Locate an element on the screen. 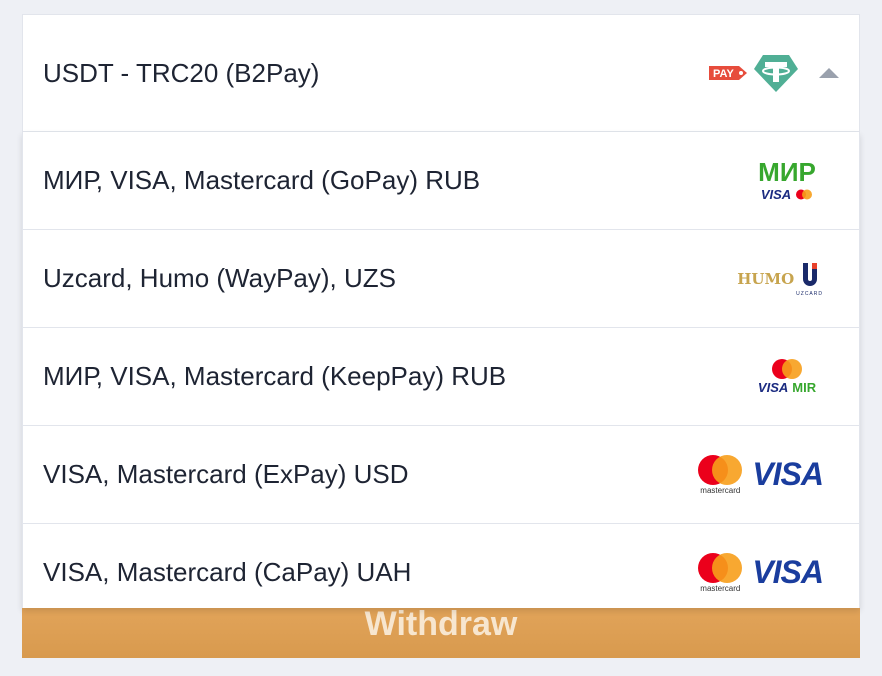  mir-text: МИР is located at coordinates (787, 172).